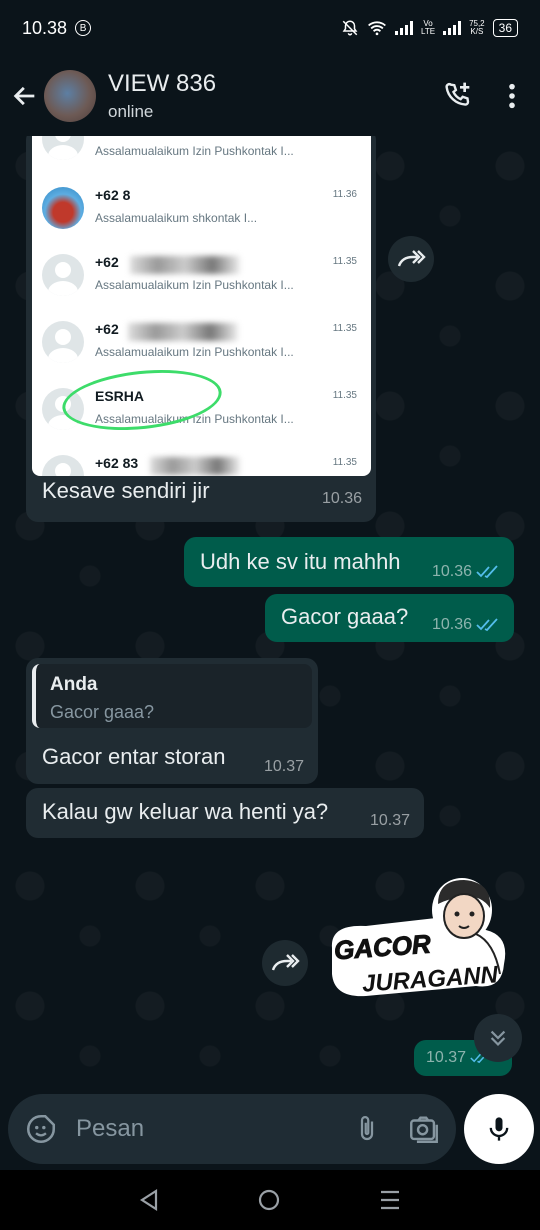 The image size is (540, 1230). What do you see at coordinates (83, 28) in the screenshot?
I see `notification-badge-icon: B` at bounding box center [83, 28].